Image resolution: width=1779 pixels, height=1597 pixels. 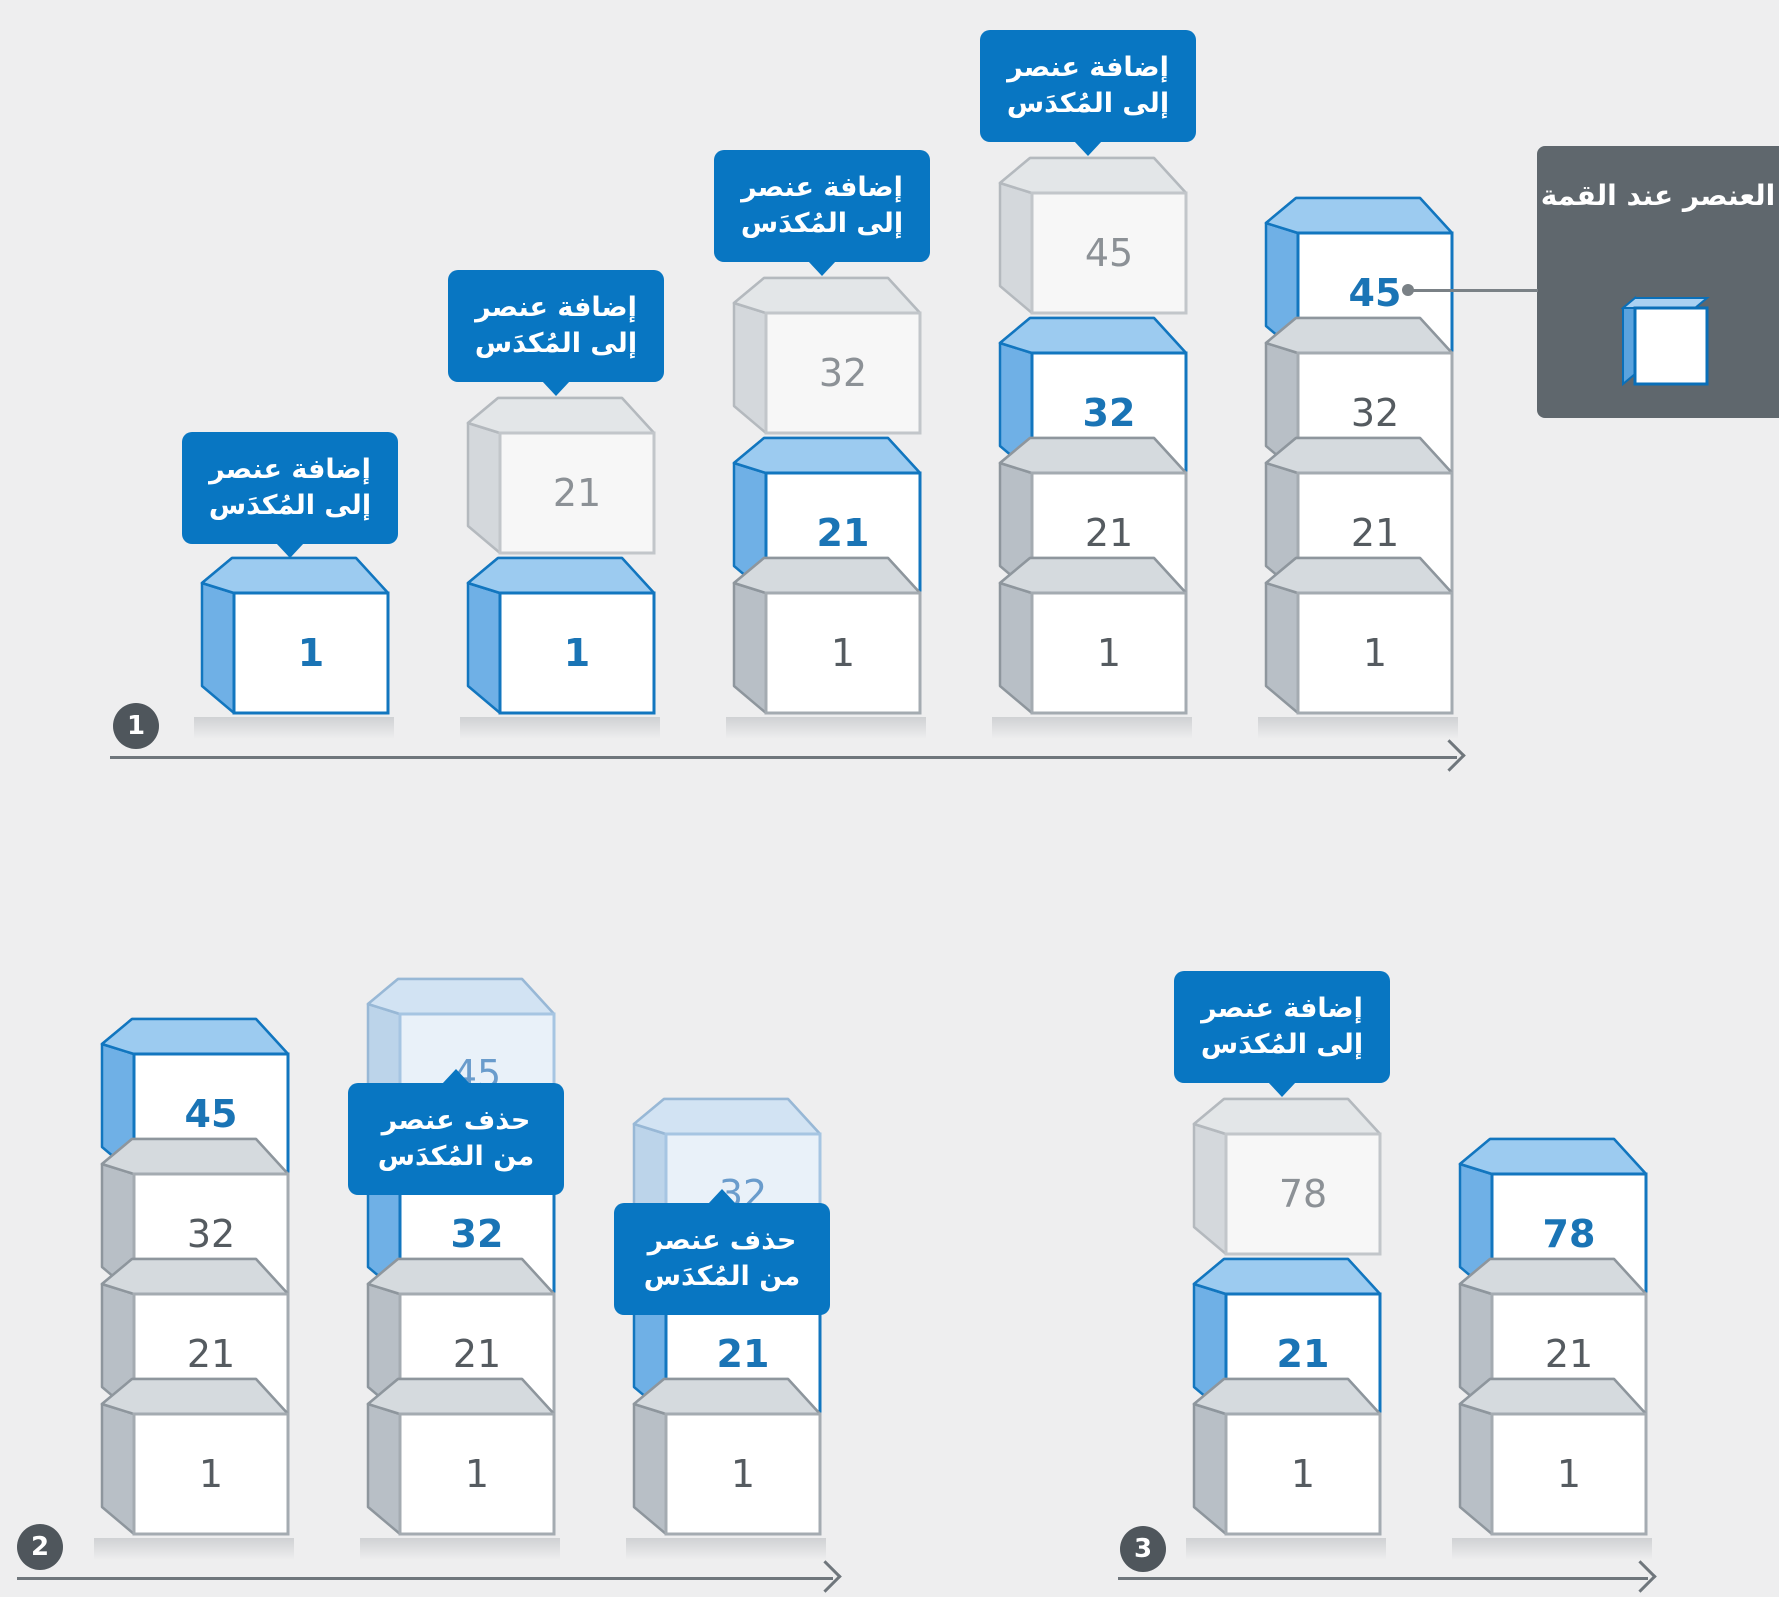 What do you see at coordinates (40, 1547) in the screenshot?
I see `step-badge: 2` at bounding box center [40, 1547].